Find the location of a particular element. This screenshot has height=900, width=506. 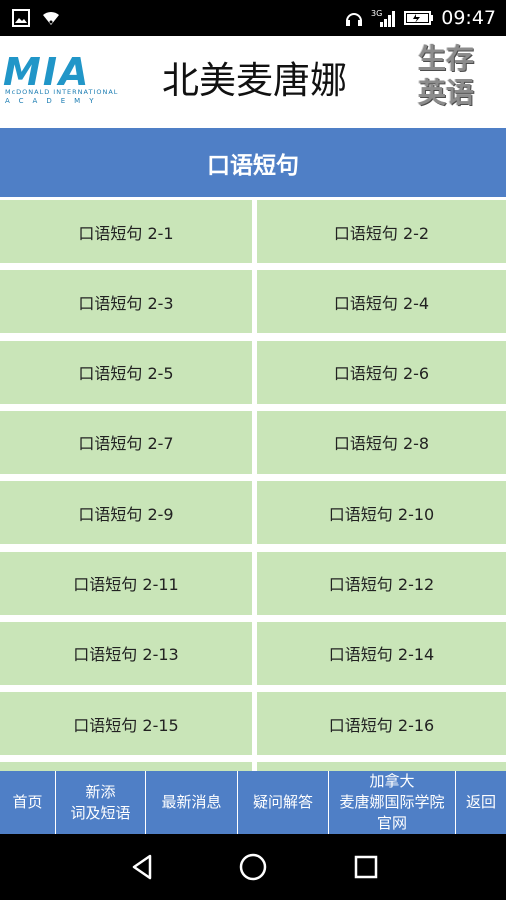

battery-icon is located at coordinates (419, 18).